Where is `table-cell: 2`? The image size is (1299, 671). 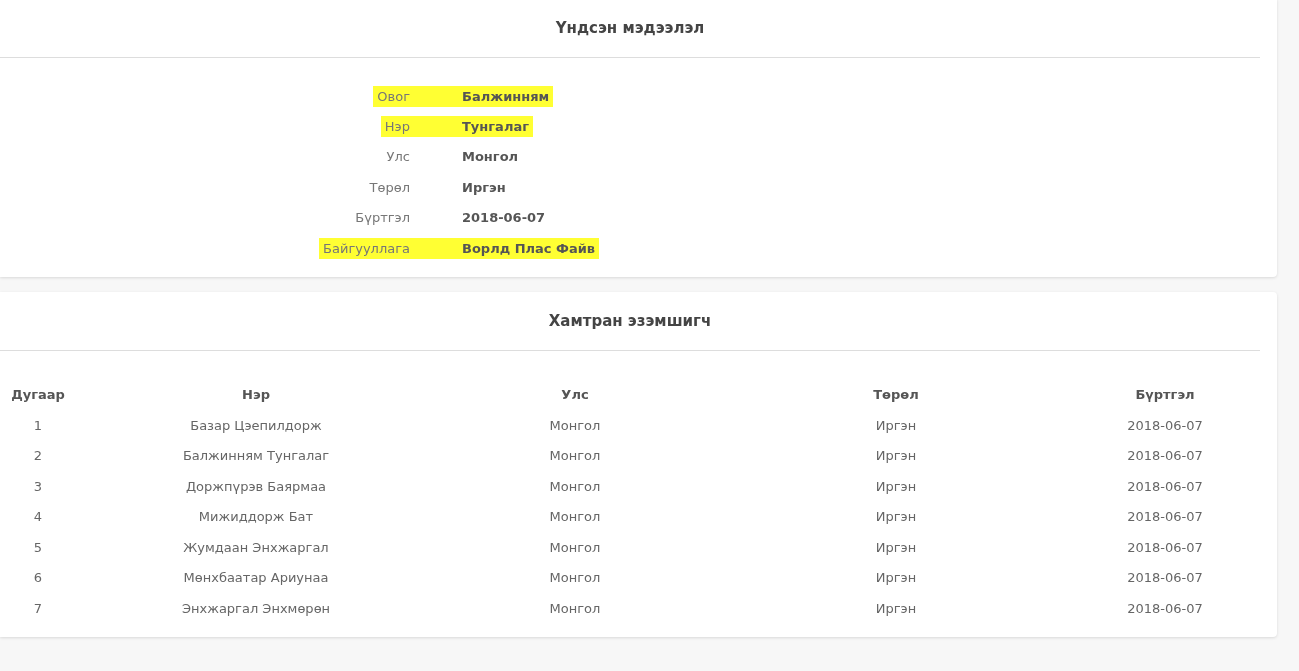
table-cell: 2 is located at coordinates (38, 456).